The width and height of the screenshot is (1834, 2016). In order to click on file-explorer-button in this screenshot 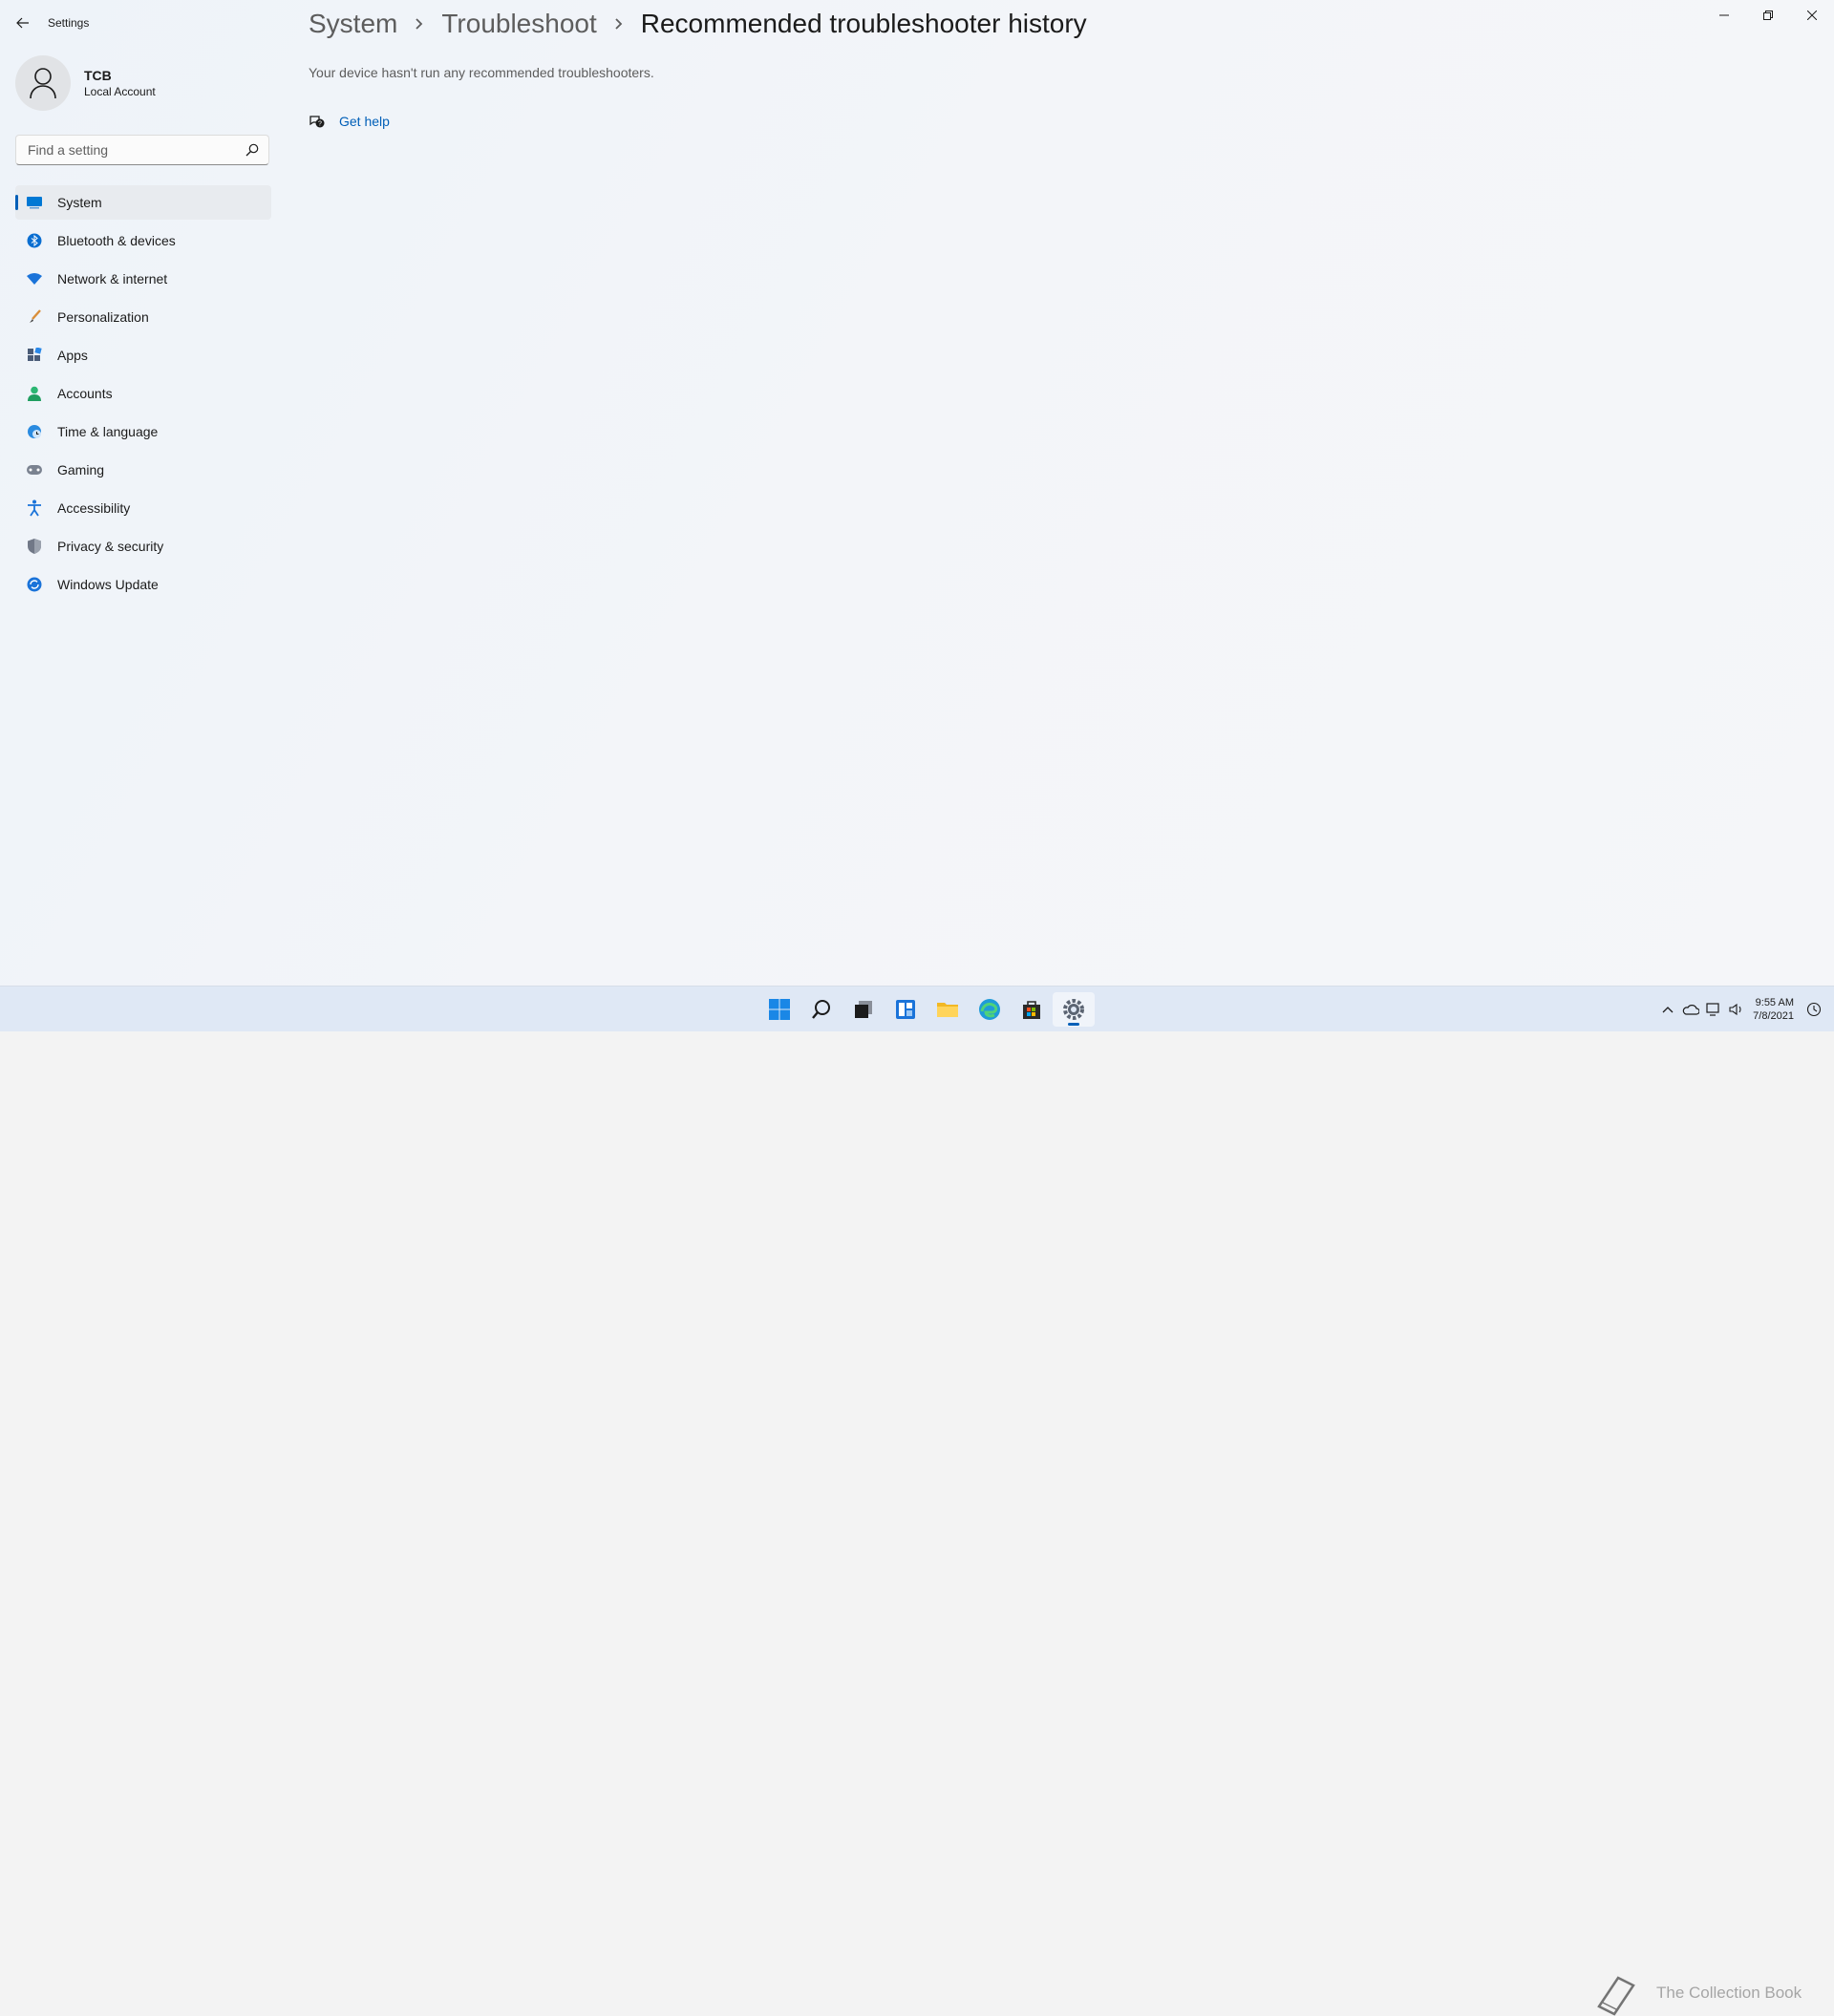, I will do `click(948, 1009)`.